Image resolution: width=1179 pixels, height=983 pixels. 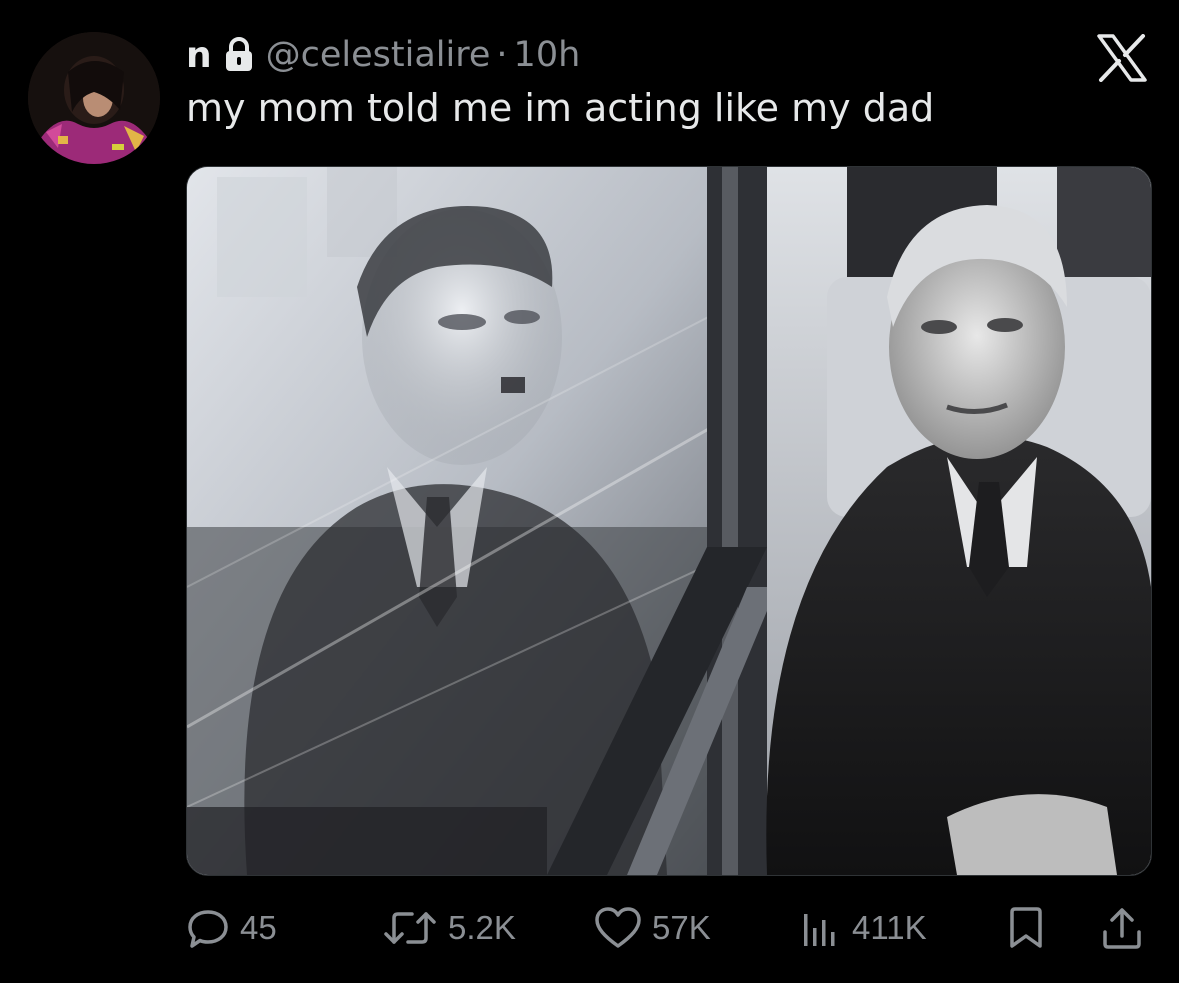 I want to click on repost-count: 5.2K, so click(x=482, y=927).